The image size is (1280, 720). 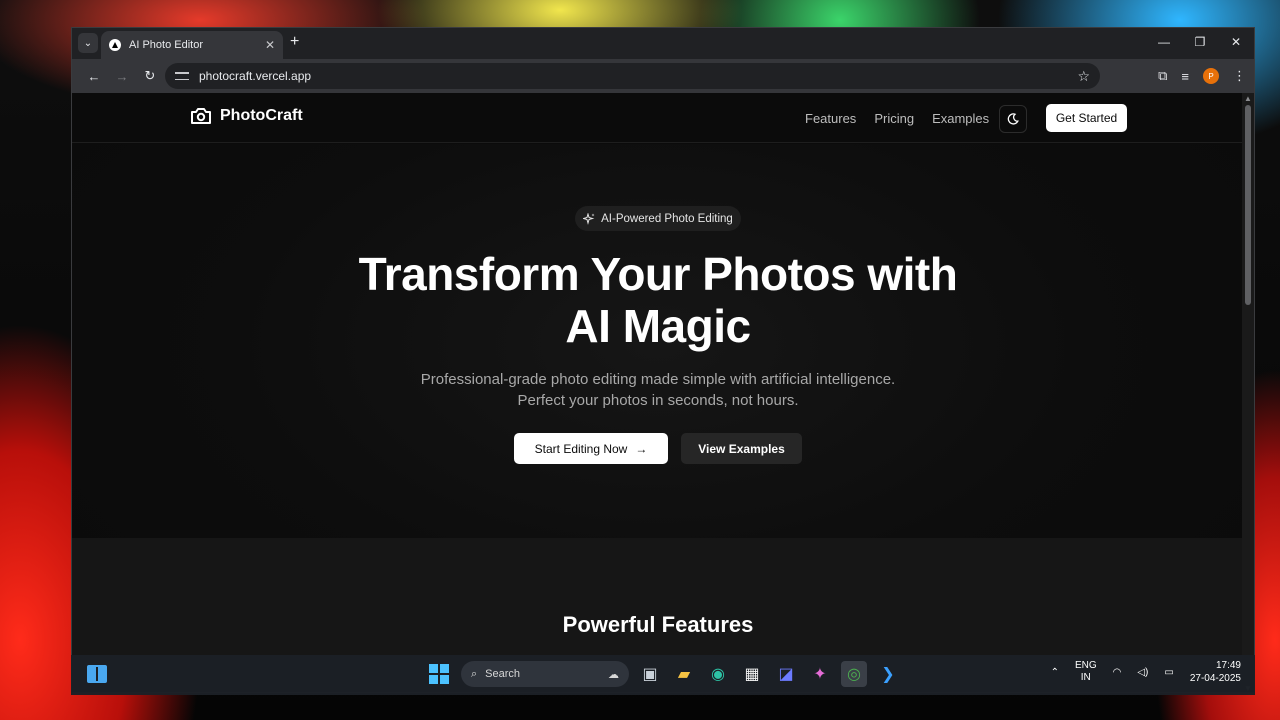 What do you see at coordinates (294, 42) in the screenshot?
I see `new-tab-icon: +` at bounding box center [294, 42].